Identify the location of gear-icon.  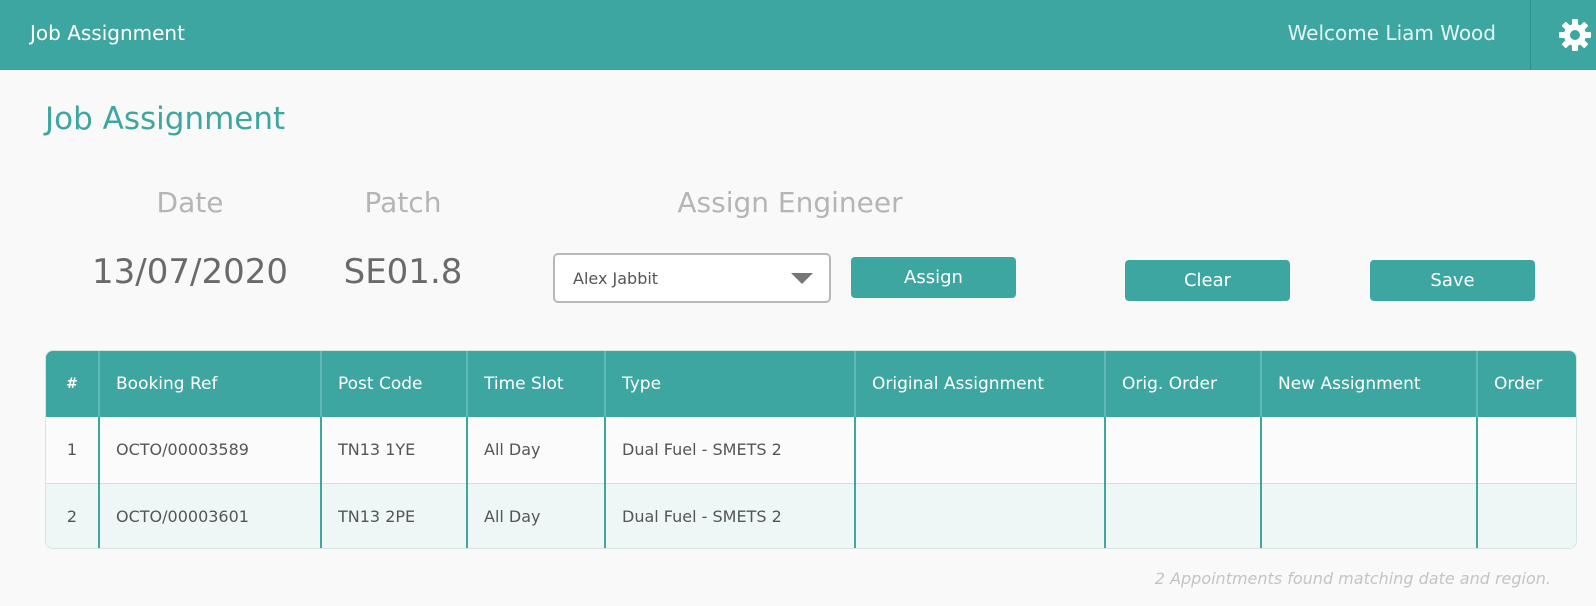
(1575, 35).